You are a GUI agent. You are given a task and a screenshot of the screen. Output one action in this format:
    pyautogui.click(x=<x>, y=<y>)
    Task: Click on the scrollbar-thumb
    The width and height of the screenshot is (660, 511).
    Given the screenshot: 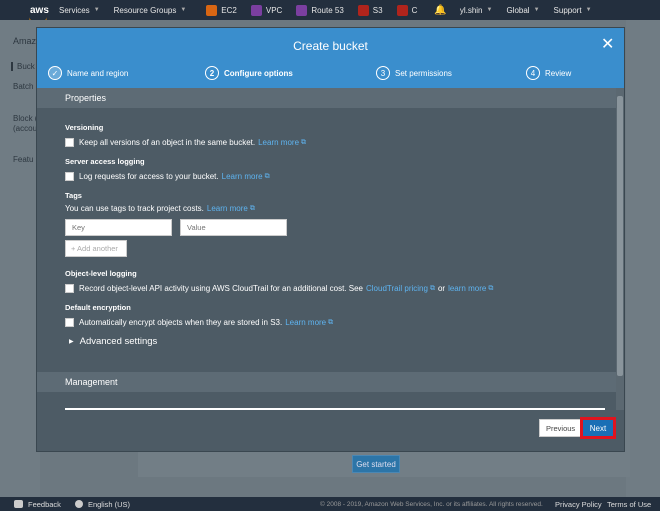 What is the action you would take?
    pyautogui.click(x=620, y=236)
    